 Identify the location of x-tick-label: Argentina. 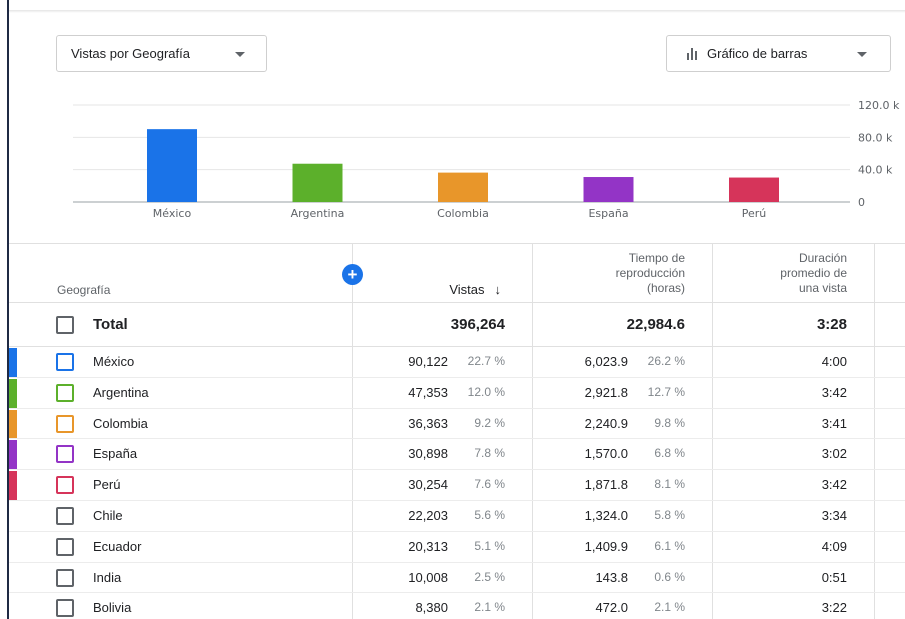
(318, 213).